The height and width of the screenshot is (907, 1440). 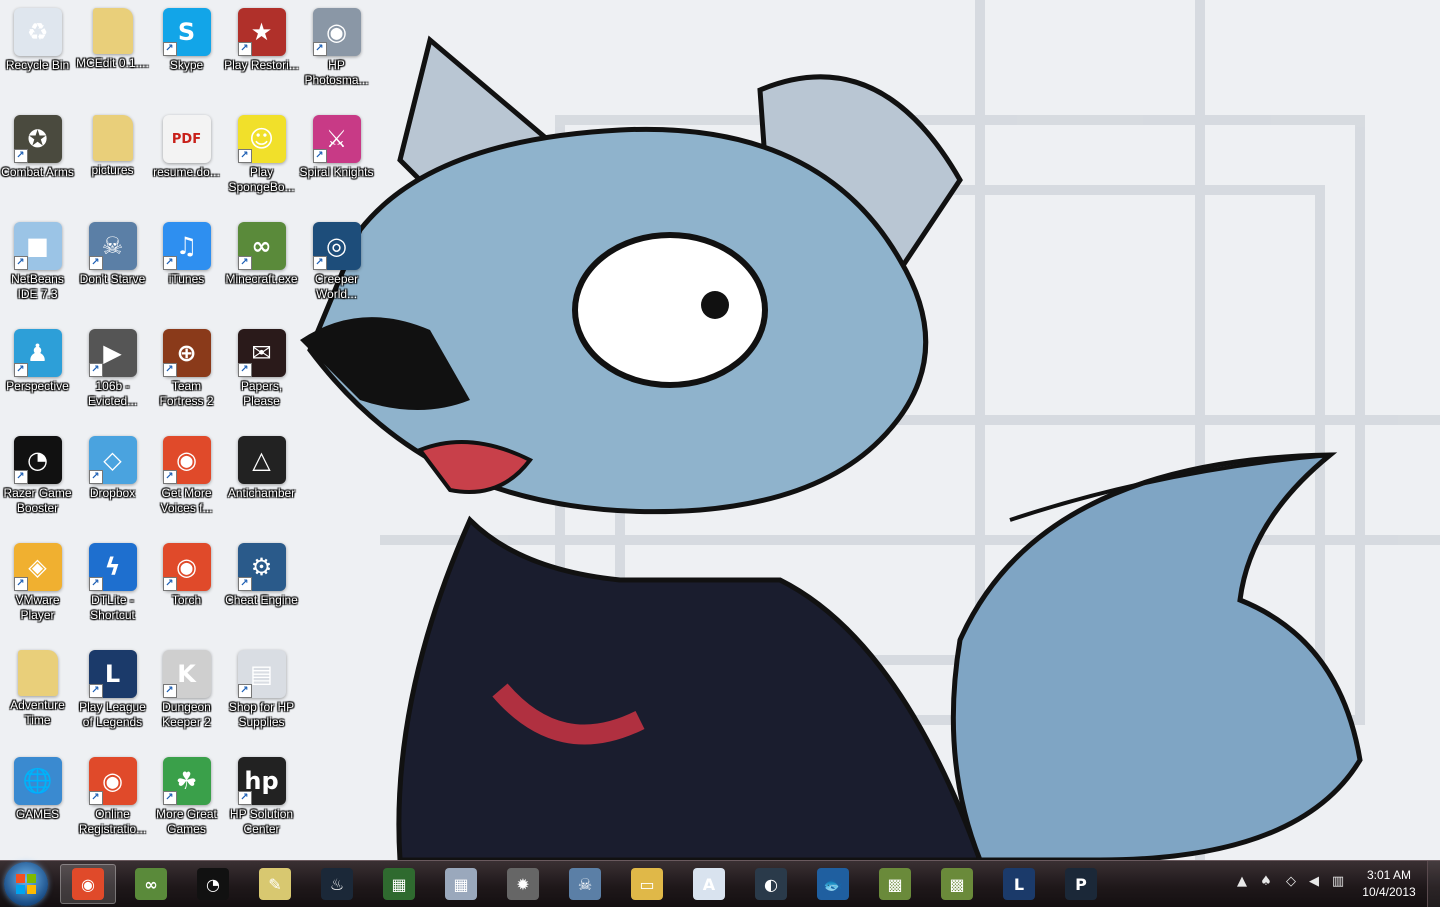 I want to click on desktop-icon: ♫ ↗ iTunes, so click(x=186, y=269).